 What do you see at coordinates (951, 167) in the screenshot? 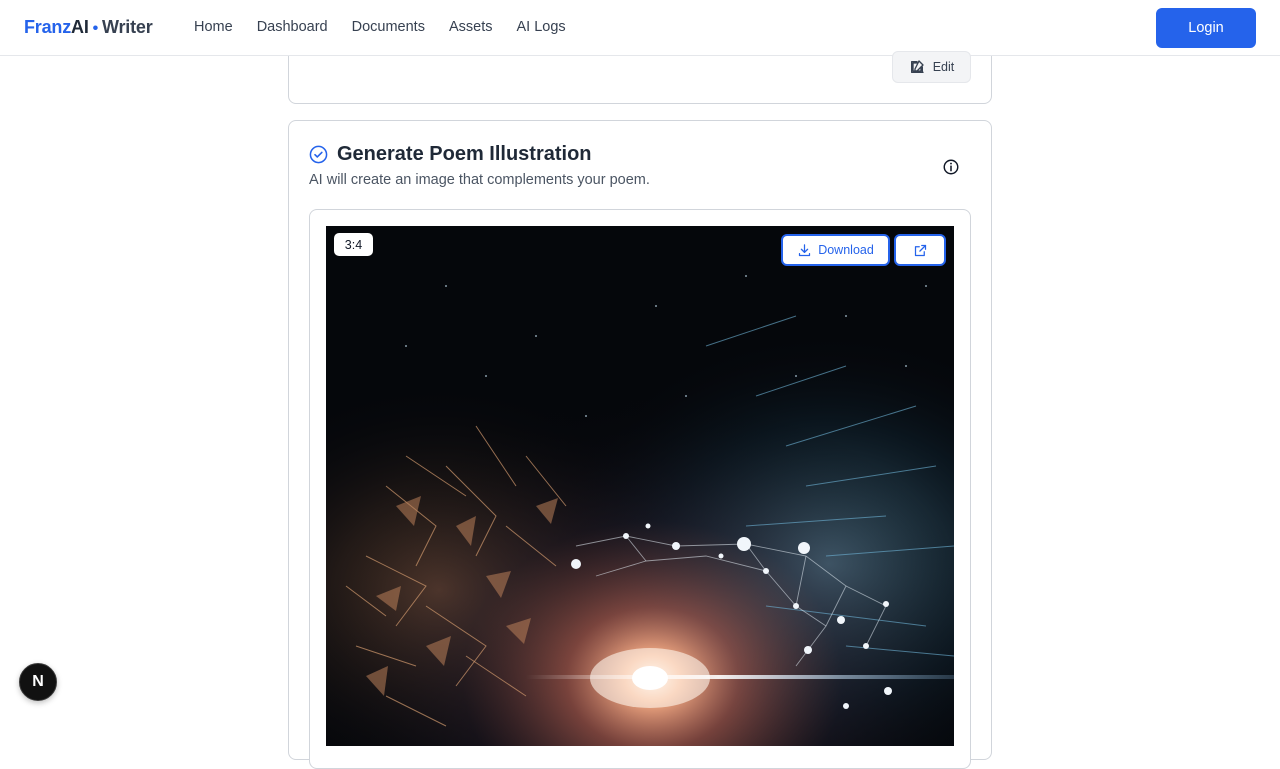
I see `info-icon` at bounding box center [951, 167].